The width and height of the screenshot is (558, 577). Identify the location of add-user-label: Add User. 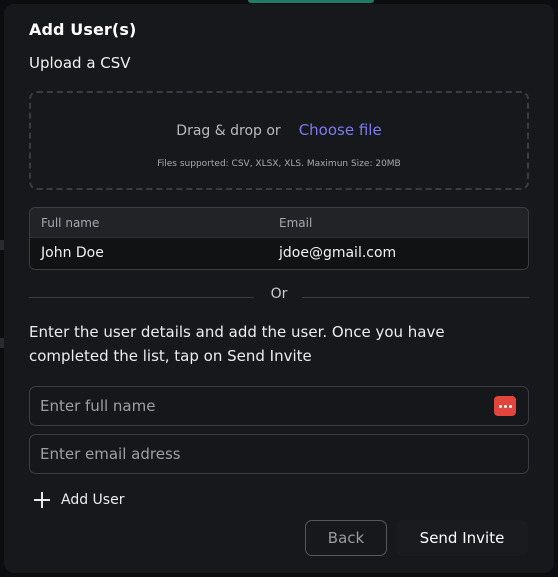
(93, 500).